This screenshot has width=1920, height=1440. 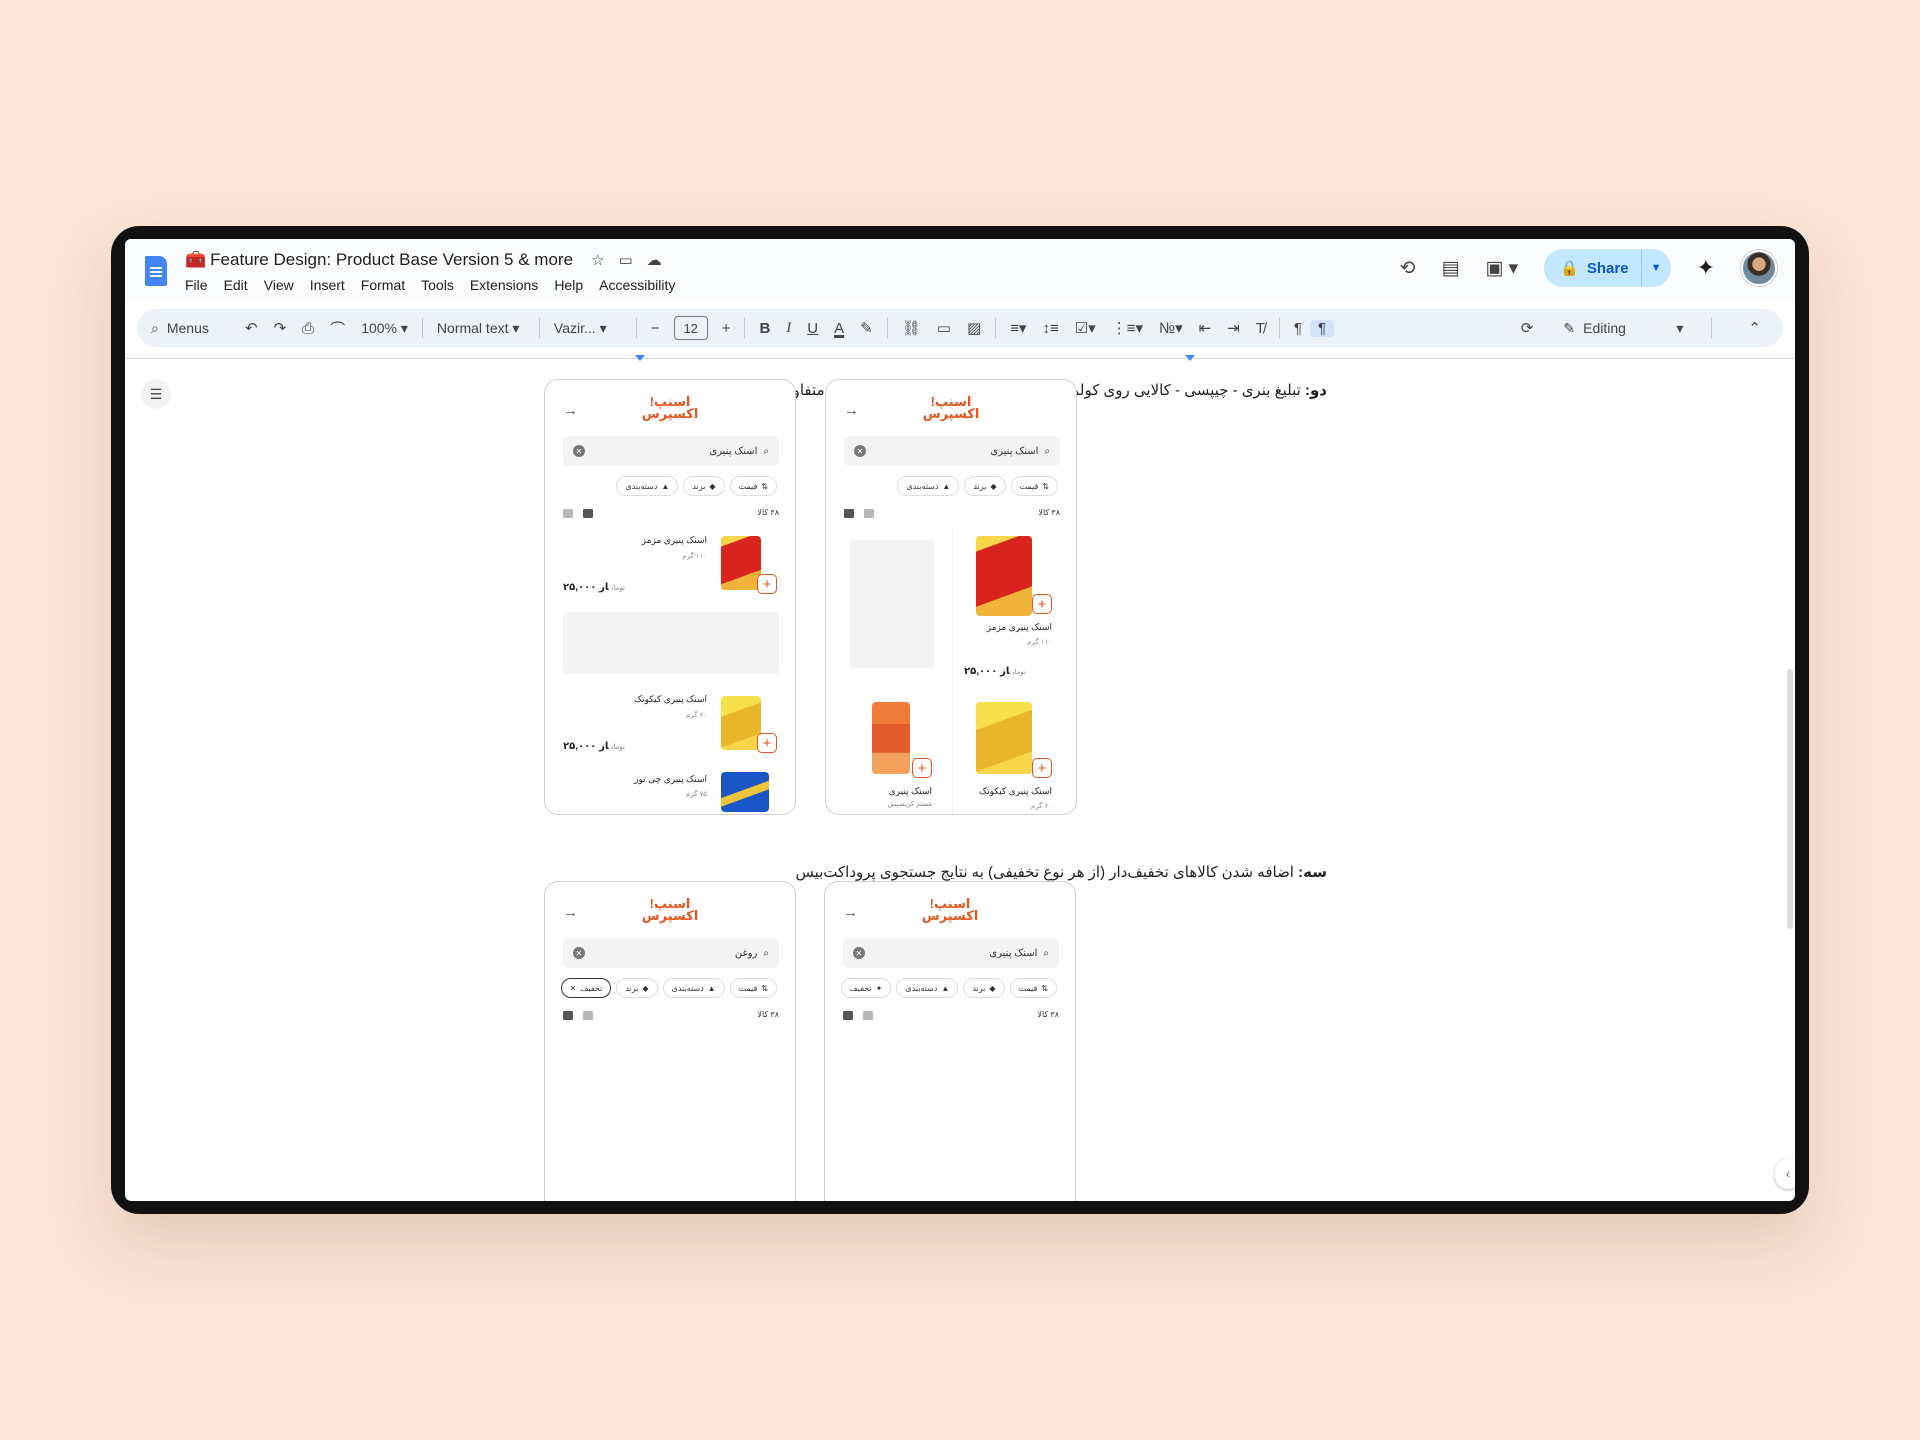 What do you see at coordinates (1127, 328) in the screenshot?
I see `bulleted-list-icon: ⋮≡▾` at bounding box center [1127, 328].